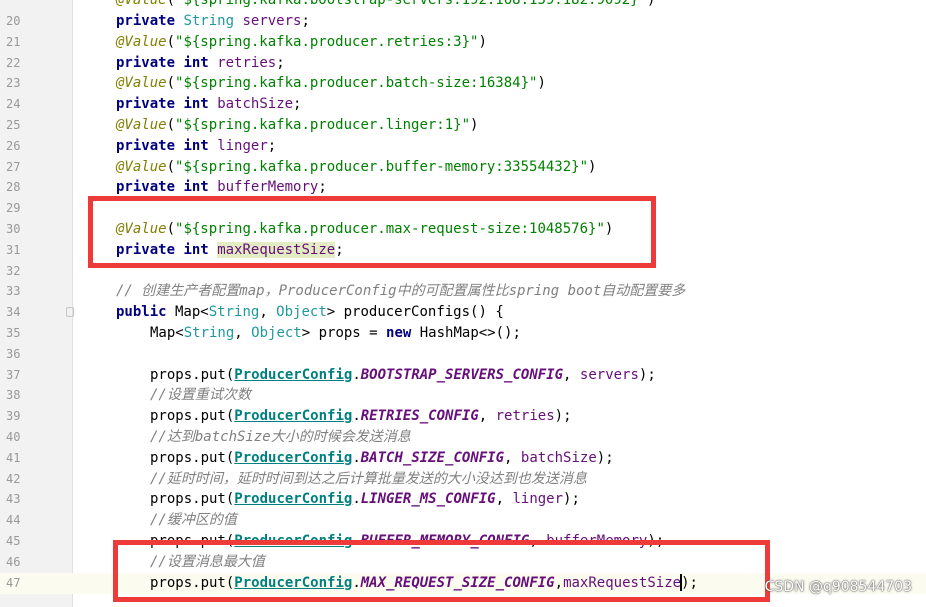  Describe the element at coordinates (13, 561) in the screenshot. I see `line-number: 46` at that location.